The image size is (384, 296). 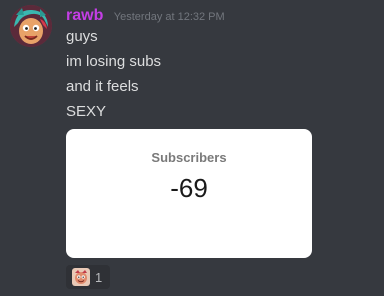 I want to click on user-avatar, so click(x=31, y=26).